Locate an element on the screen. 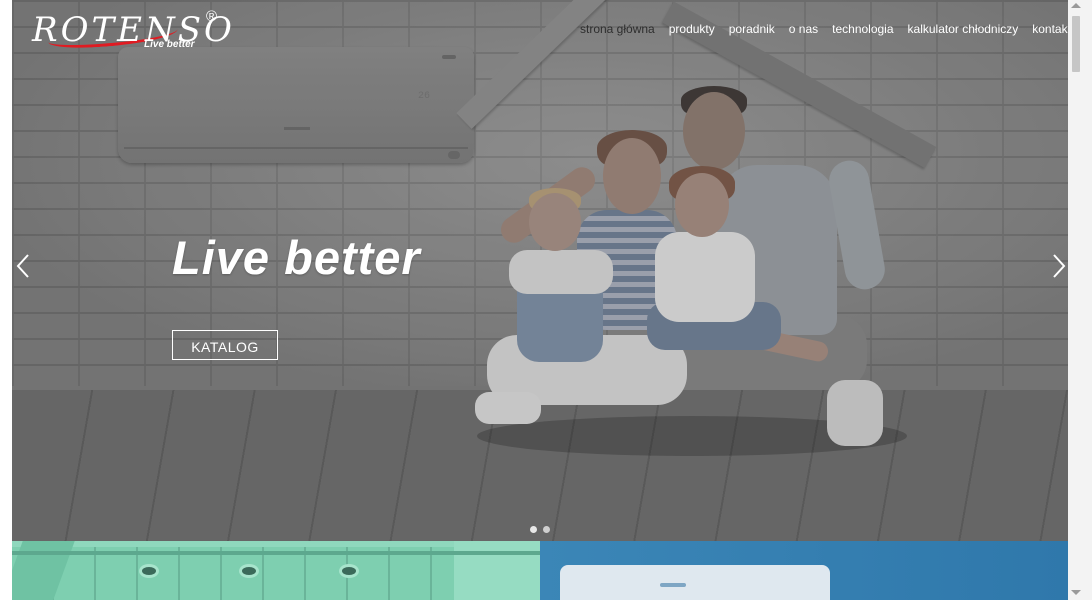 The image size is (1092, 600). nav-item-cooling-calculator: kalkulator chłodniczy is located at coordinates (963, 29).